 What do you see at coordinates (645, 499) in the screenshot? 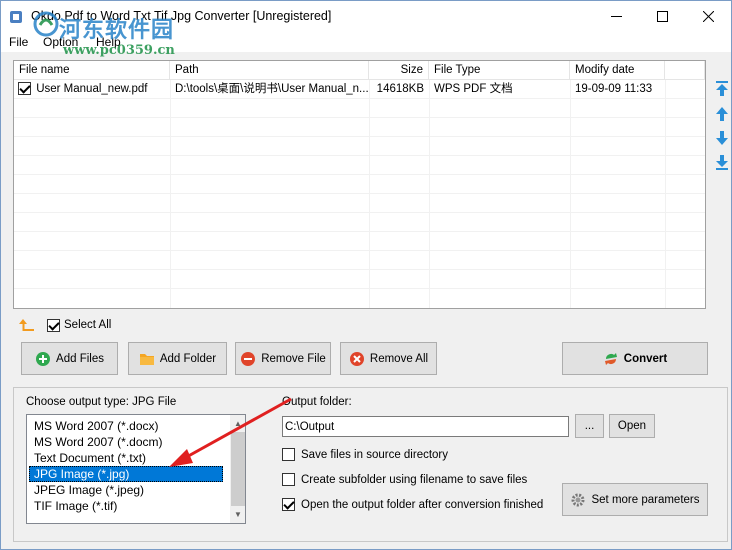
I see `set-parameters-label: Set more parameters` at bounding box center [645, 499].